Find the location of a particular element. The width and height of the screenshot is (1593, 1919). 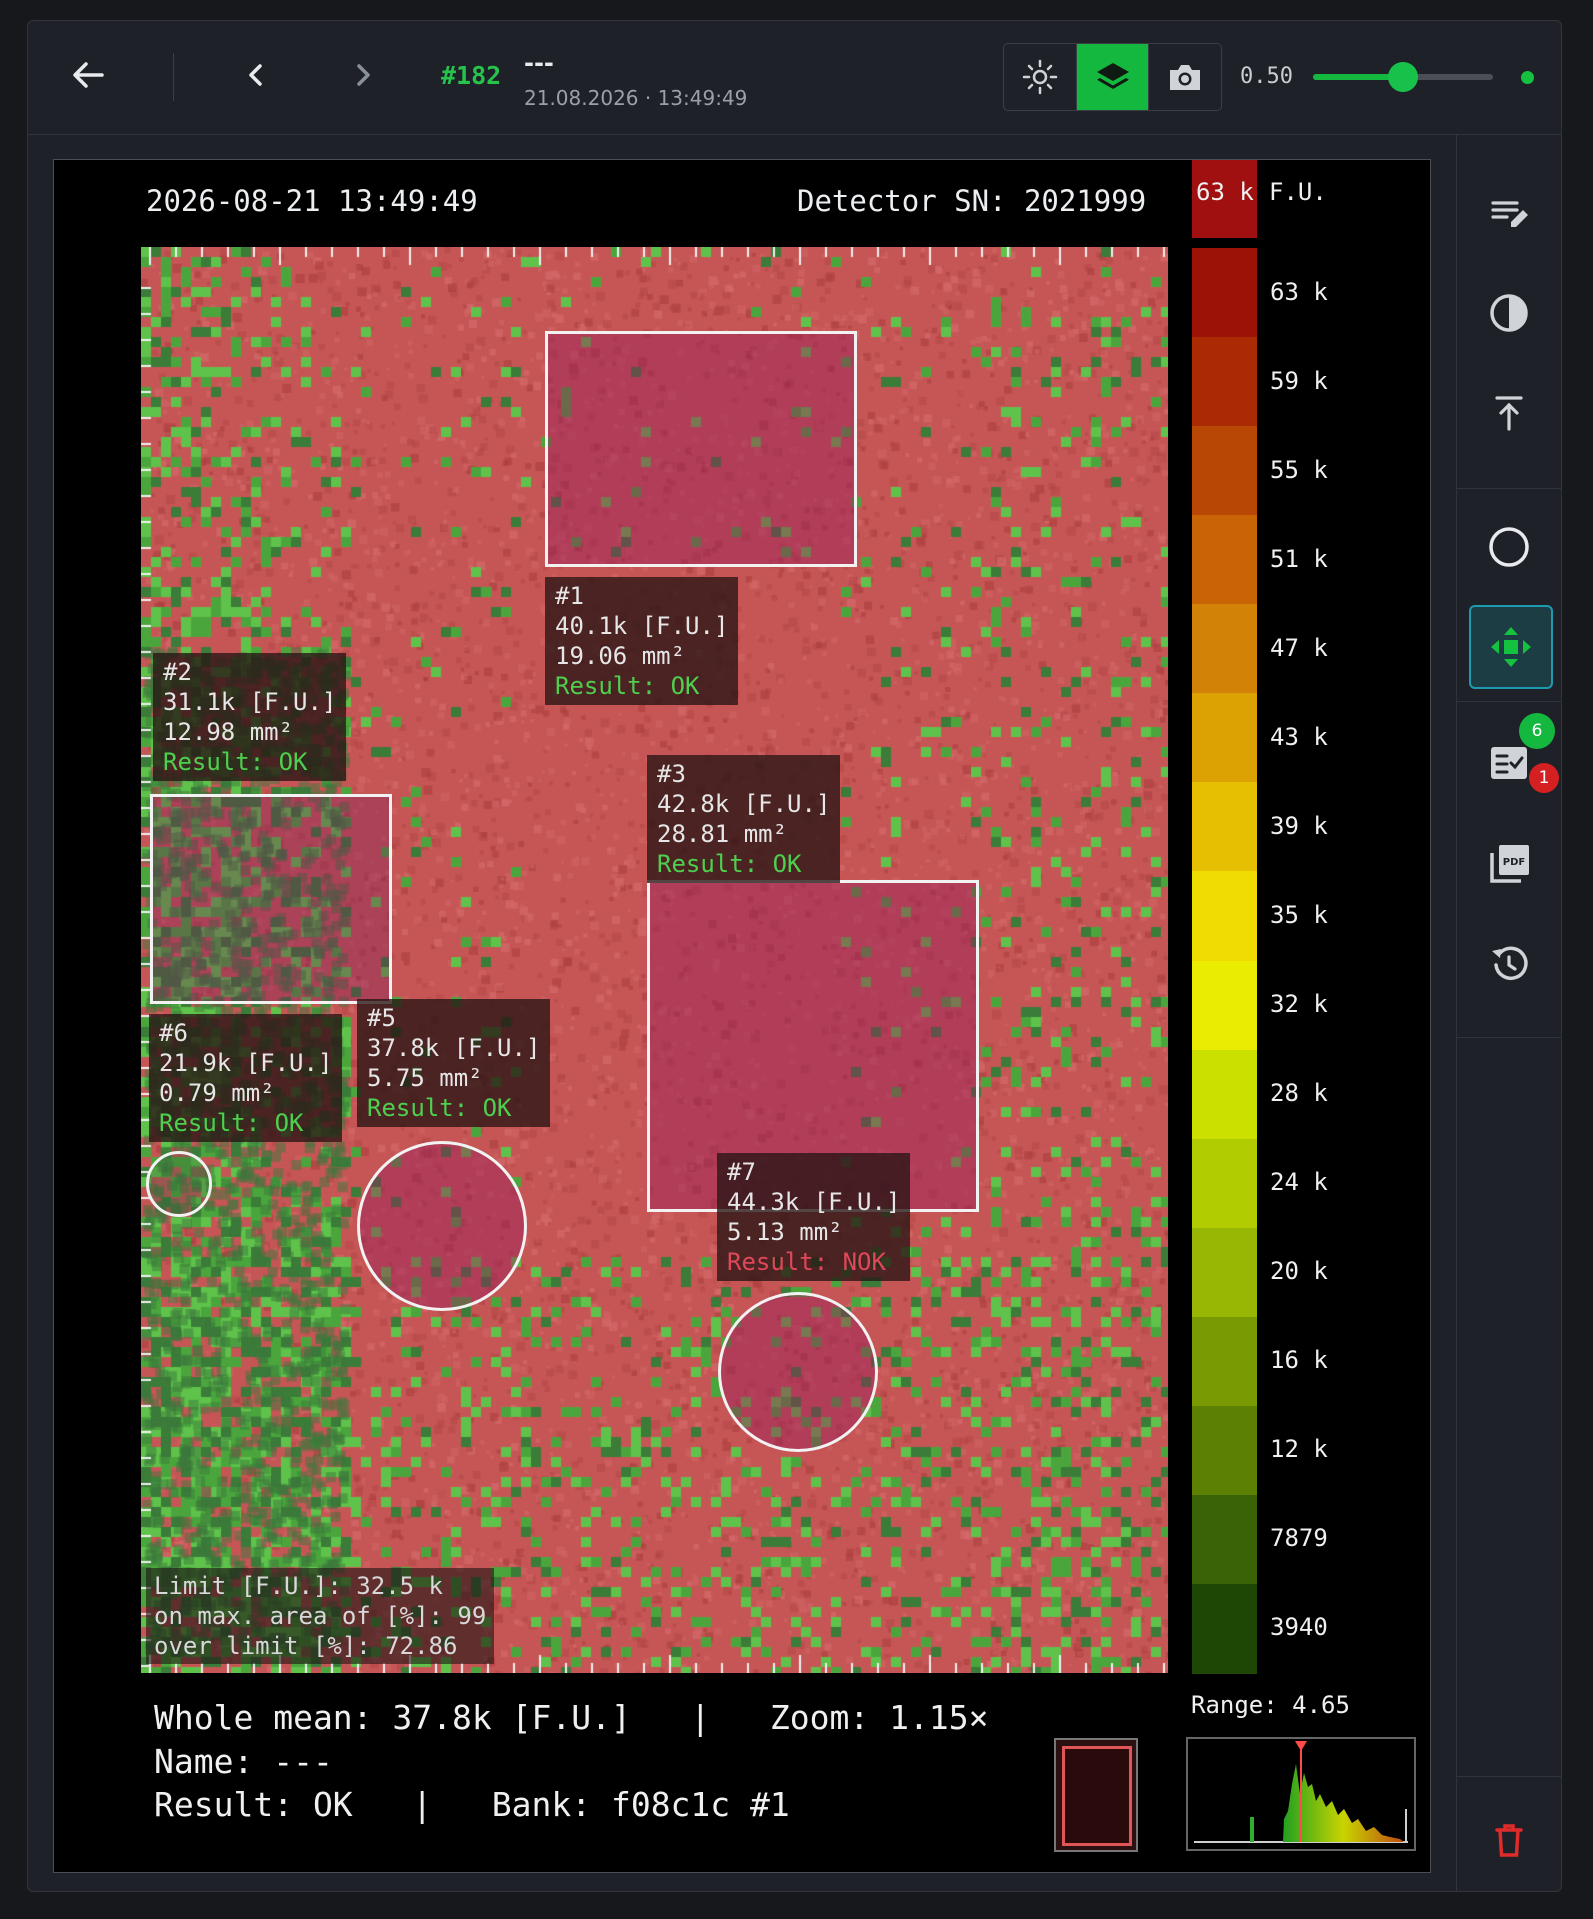

back-button is located at coordinates (88, 75).